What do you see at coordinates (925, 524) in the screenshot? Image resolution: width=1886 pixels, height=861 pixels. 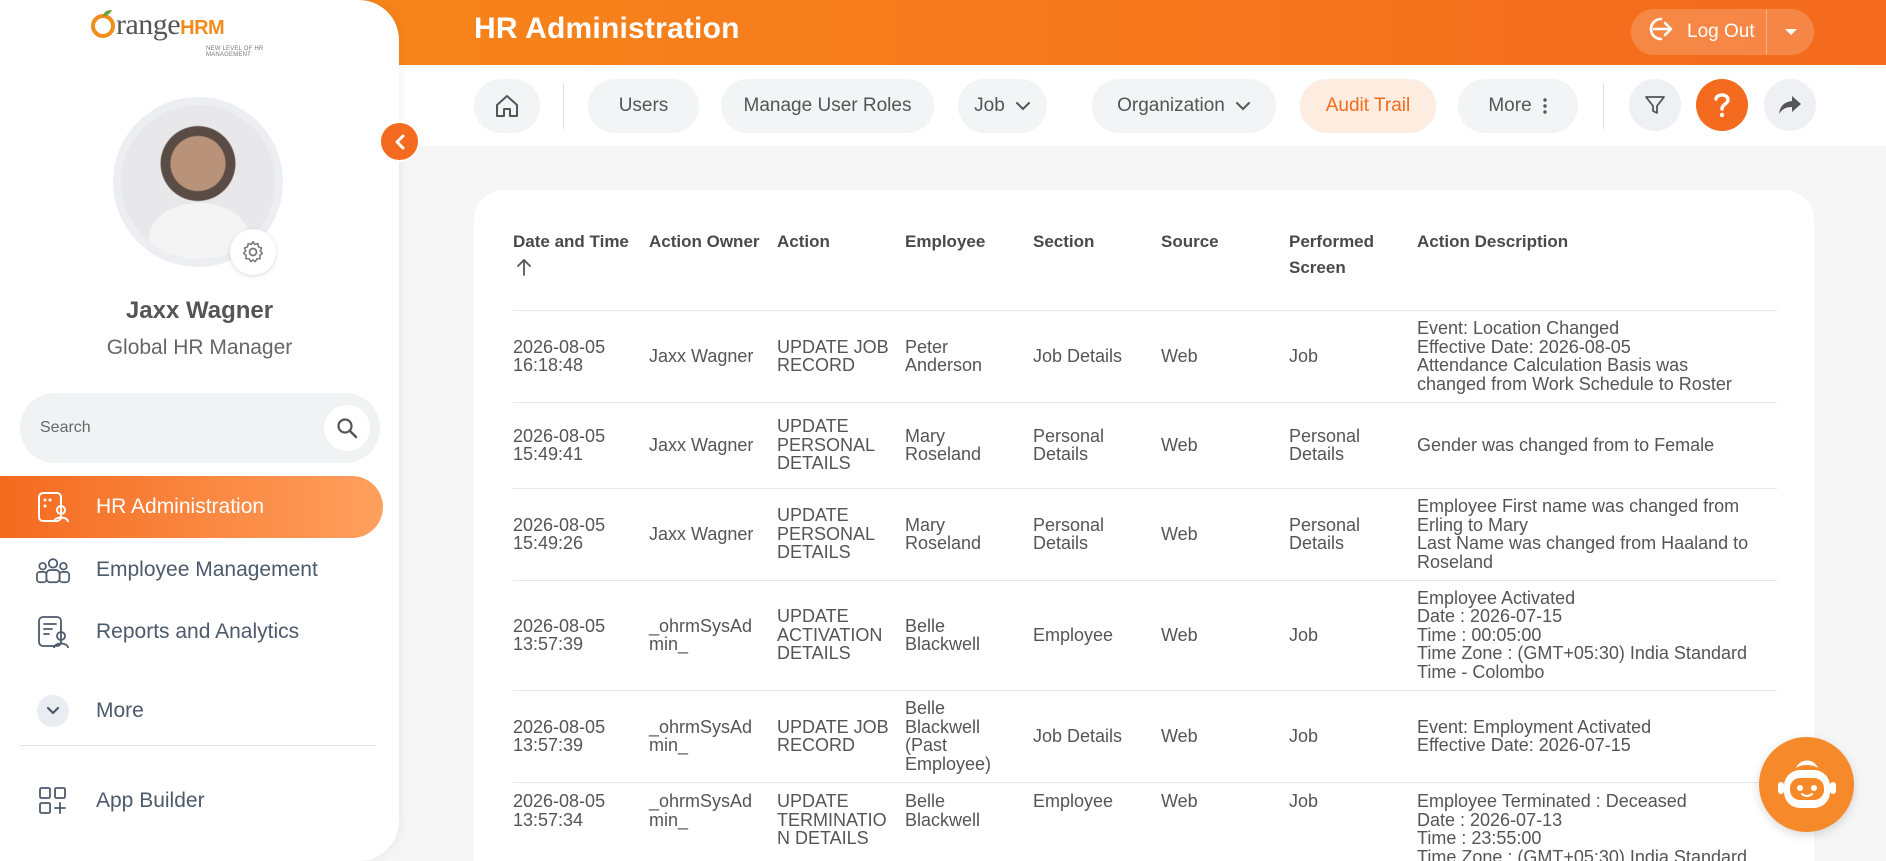 I see `cell-line: Mary` at bounding box center [925, 524].